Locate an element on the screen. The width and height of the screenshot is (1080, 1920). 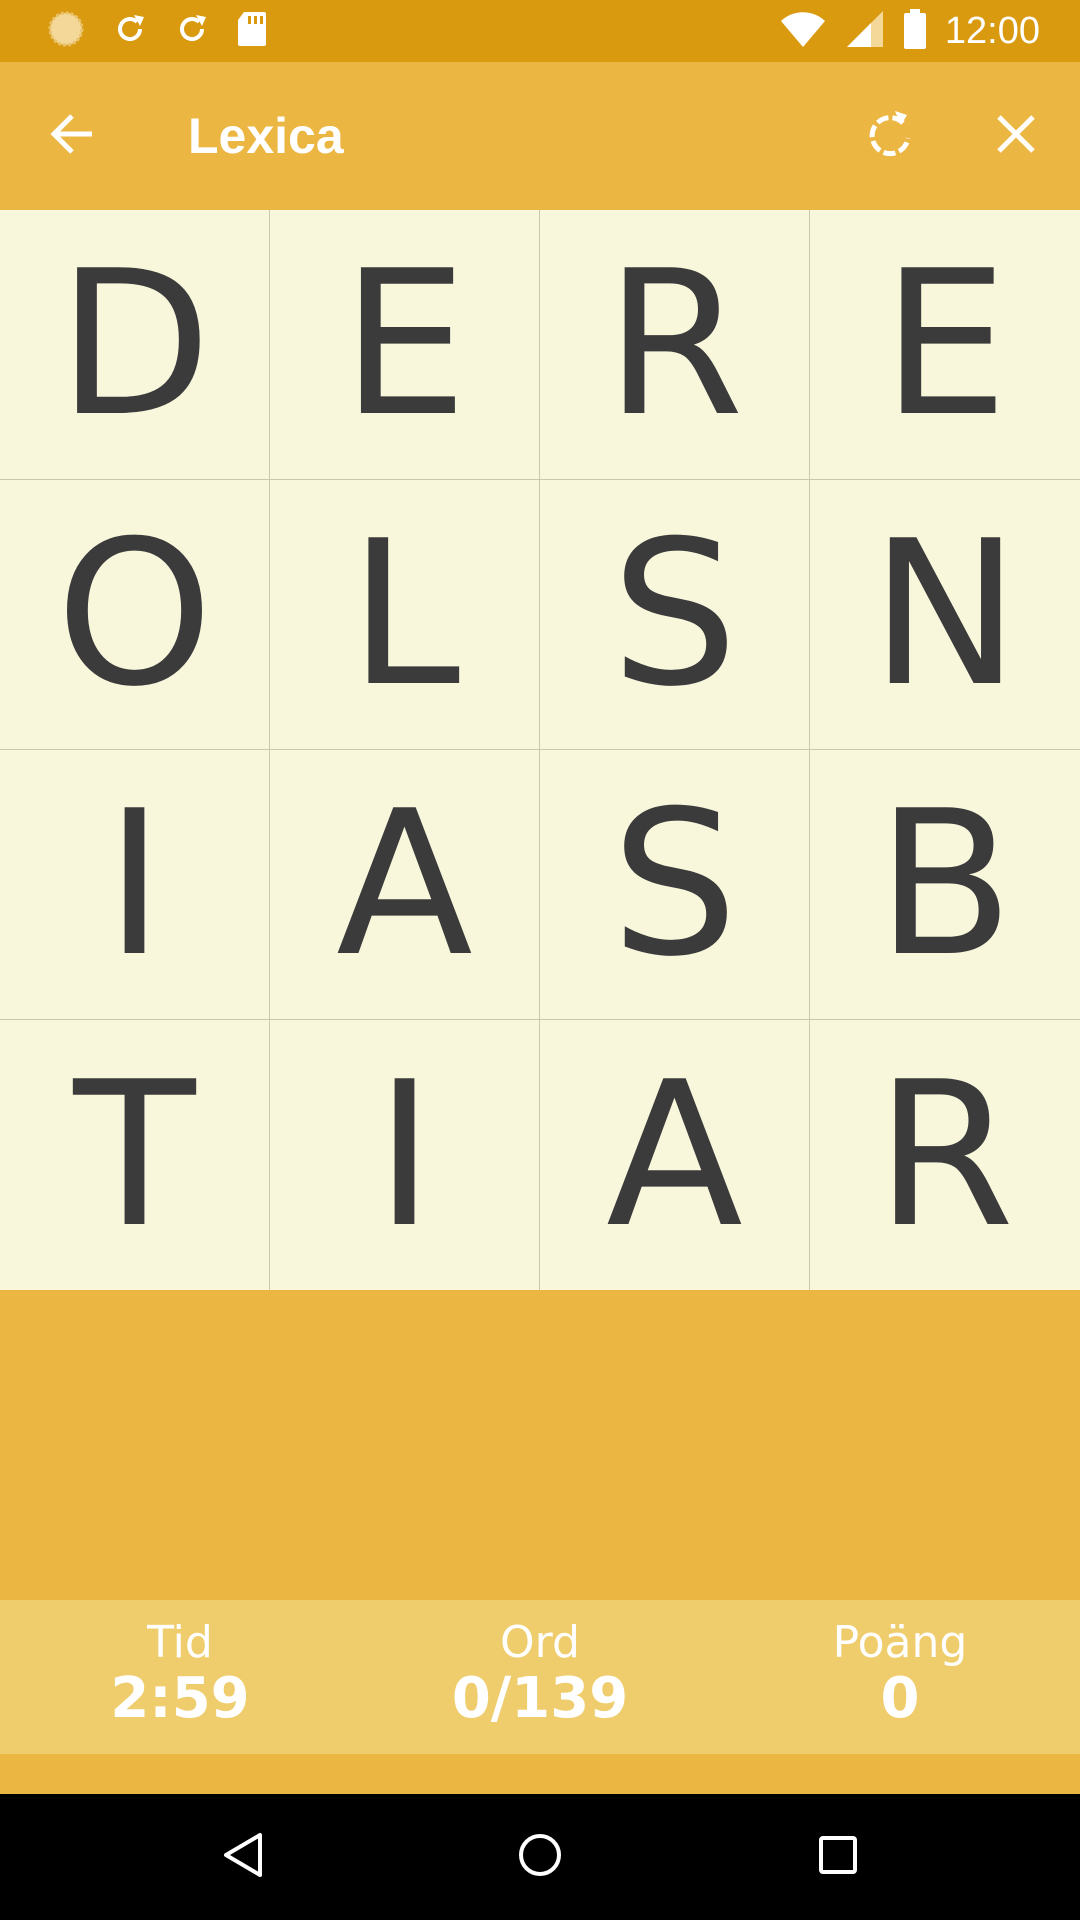
back-triangle-icon is located at coordinates (242, 1857).